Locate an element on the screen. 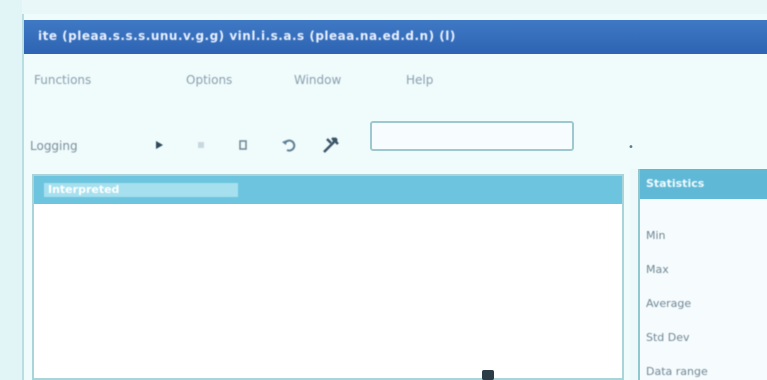  statistics-header: Statistics is located at coordinates (703, 184).